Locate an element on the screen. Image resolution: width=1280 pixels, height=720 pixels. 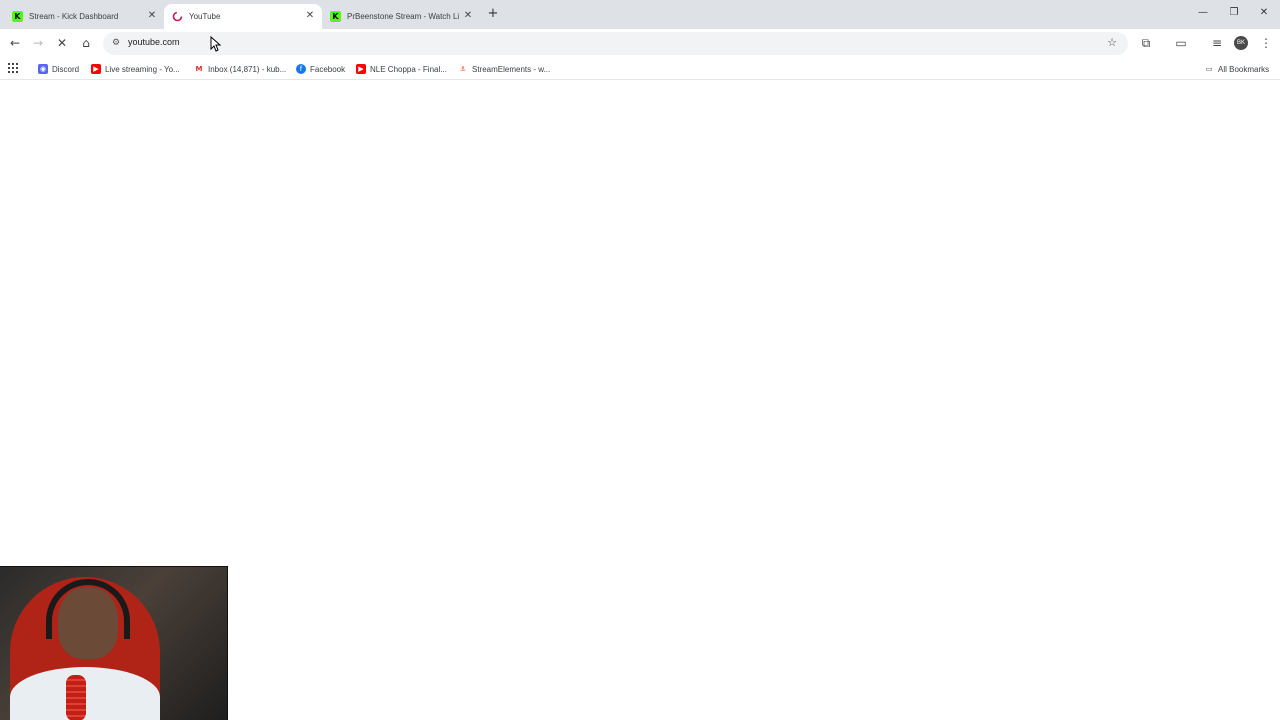
home-icon: ⌂ is located at coordinates (86, 43).